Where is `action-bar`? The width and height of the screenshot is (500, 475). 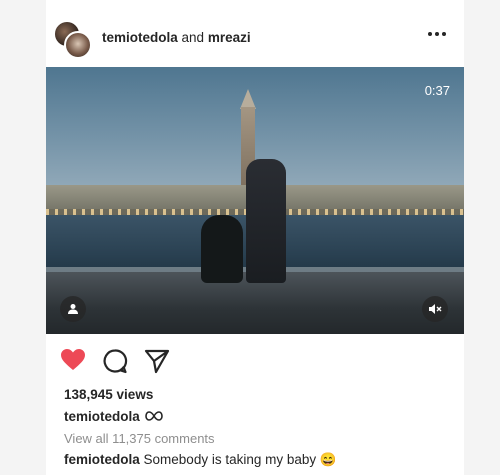 action-bar is located at coordinates (135, 361).